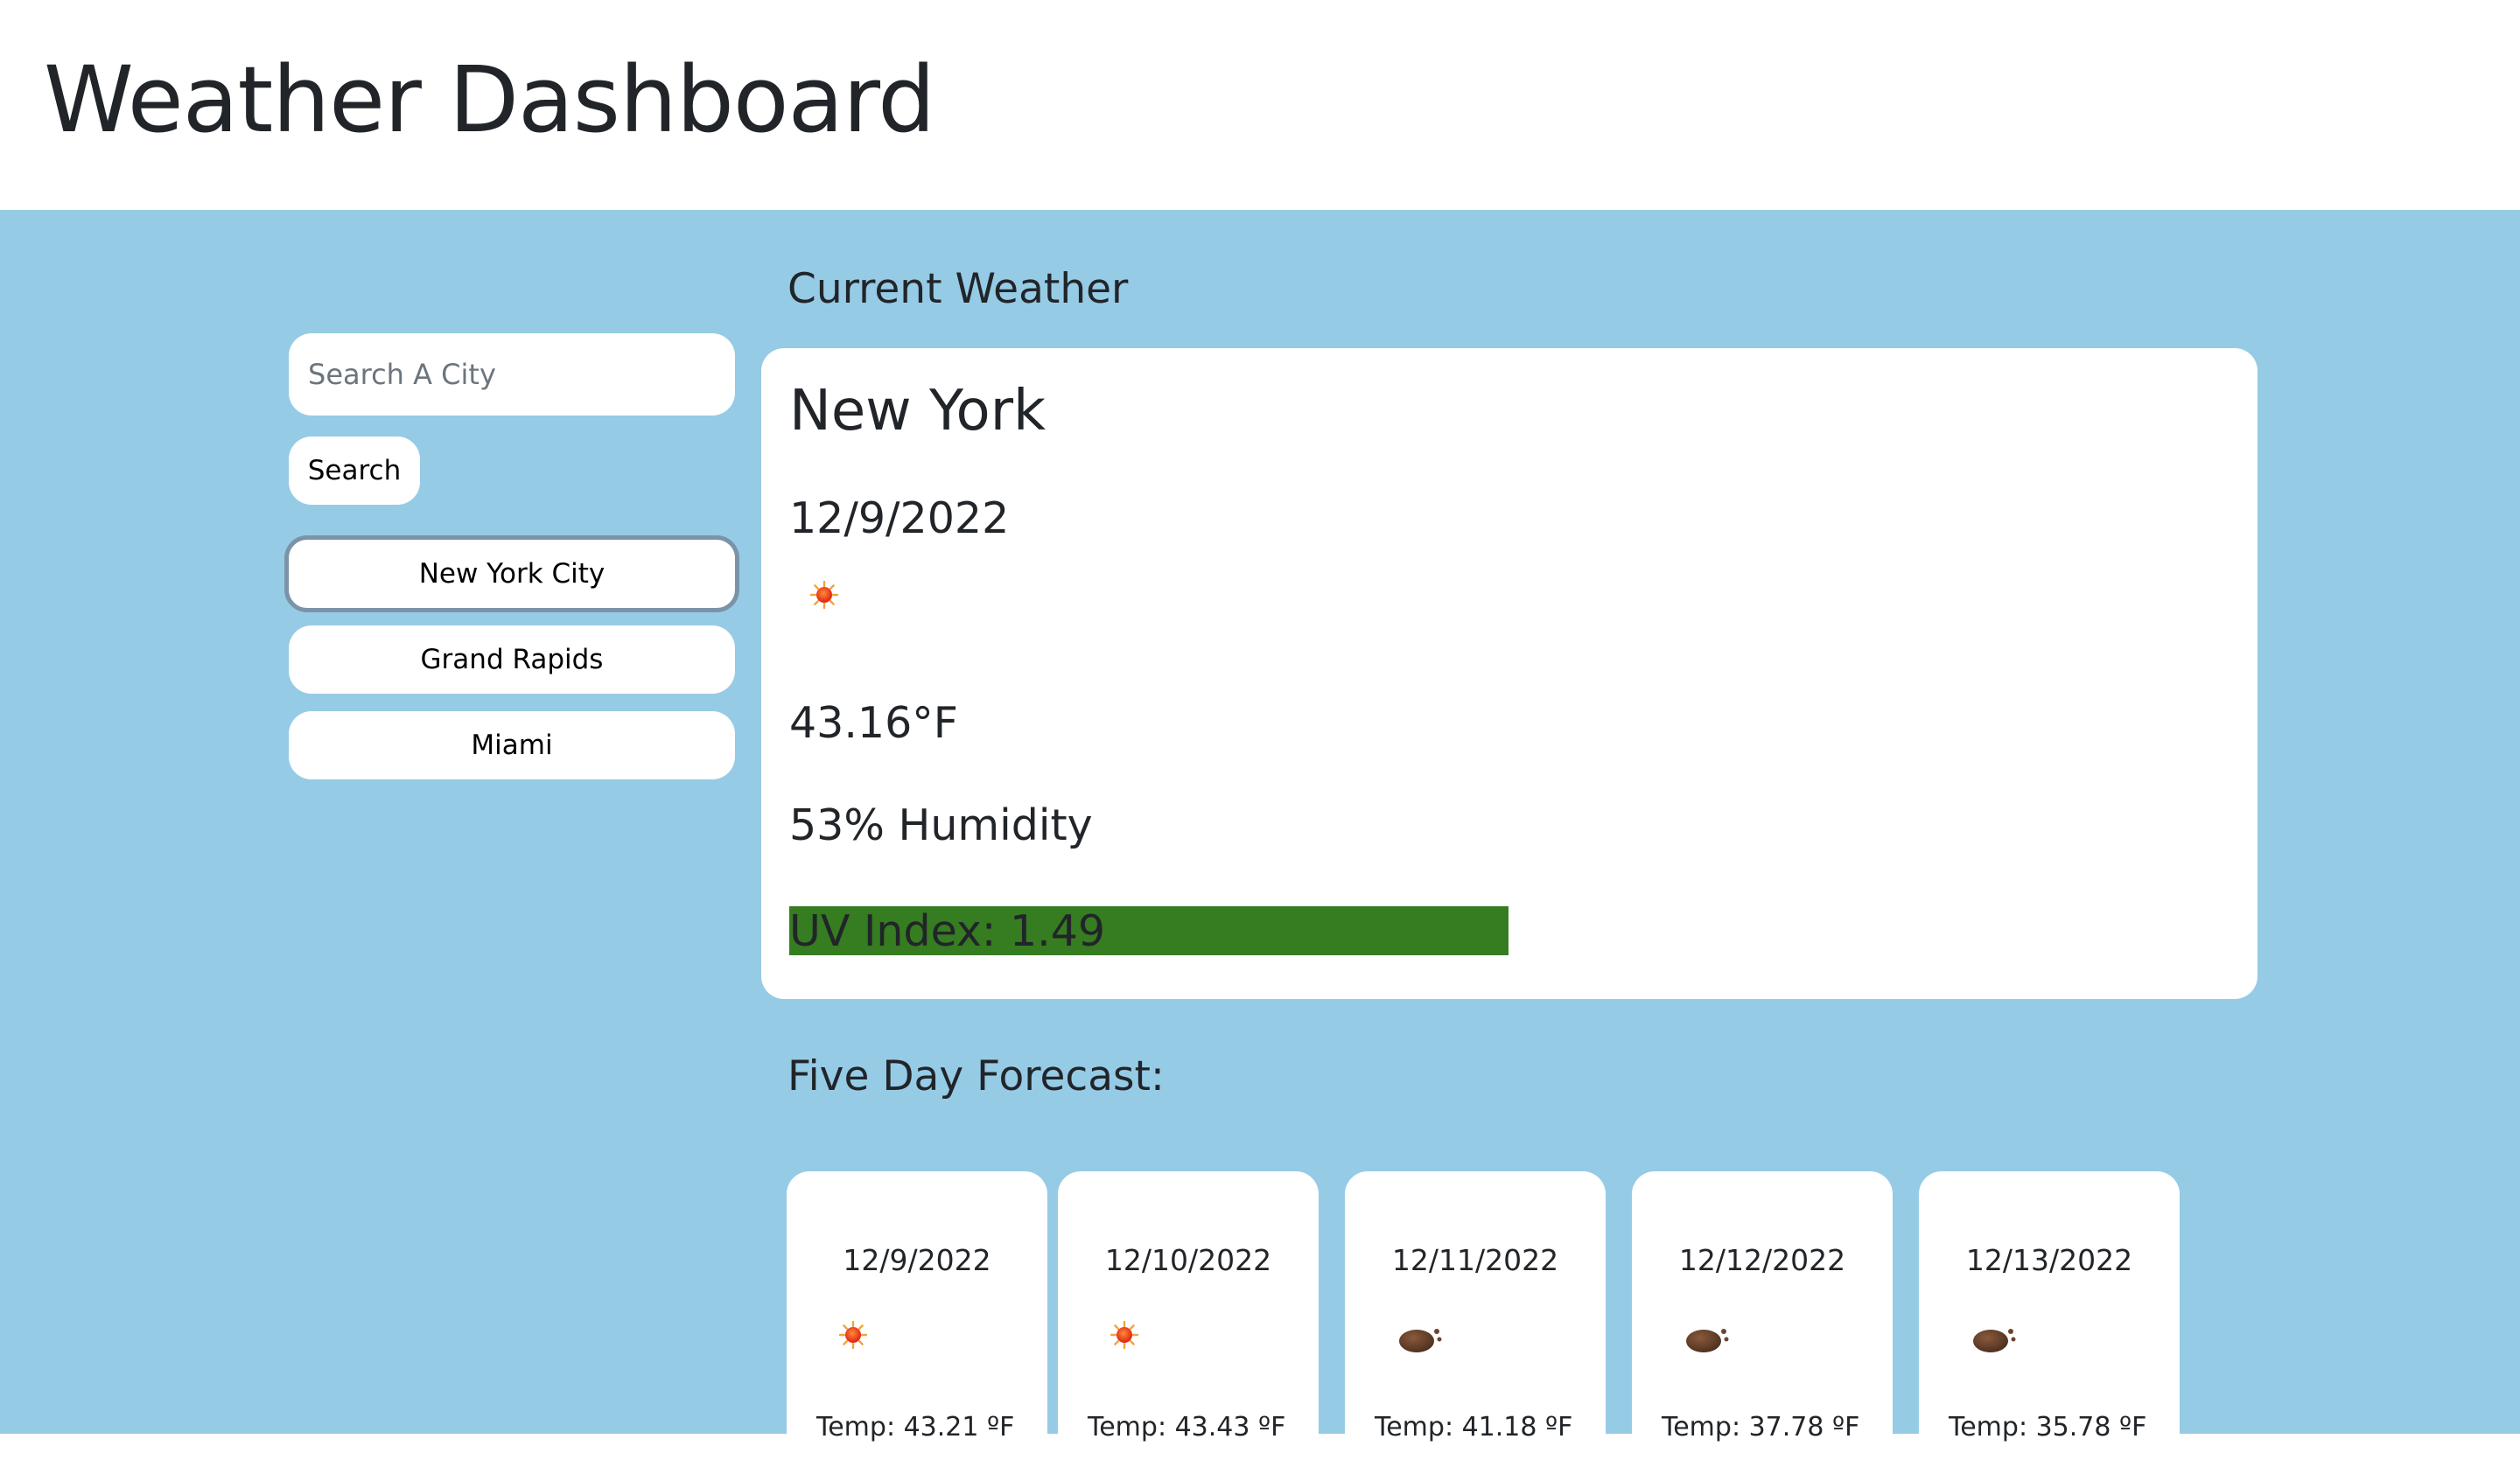  I want to click on forecast-card-2: 12/10/2022 Temp: 43.43 ºF, so click(1188, 1316).